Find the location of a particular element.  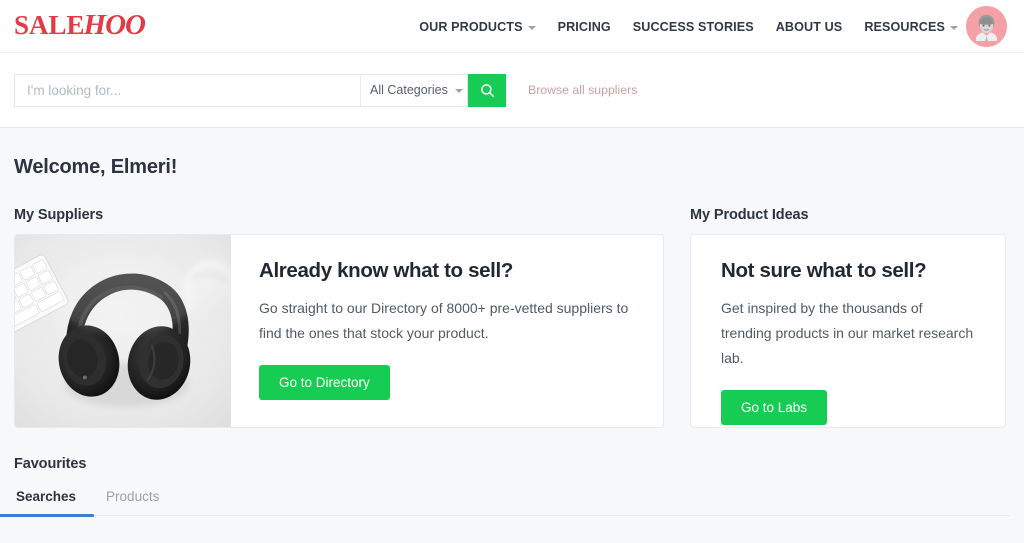

nav-item-pricing: PRICING is located at coordinates (584, 27).